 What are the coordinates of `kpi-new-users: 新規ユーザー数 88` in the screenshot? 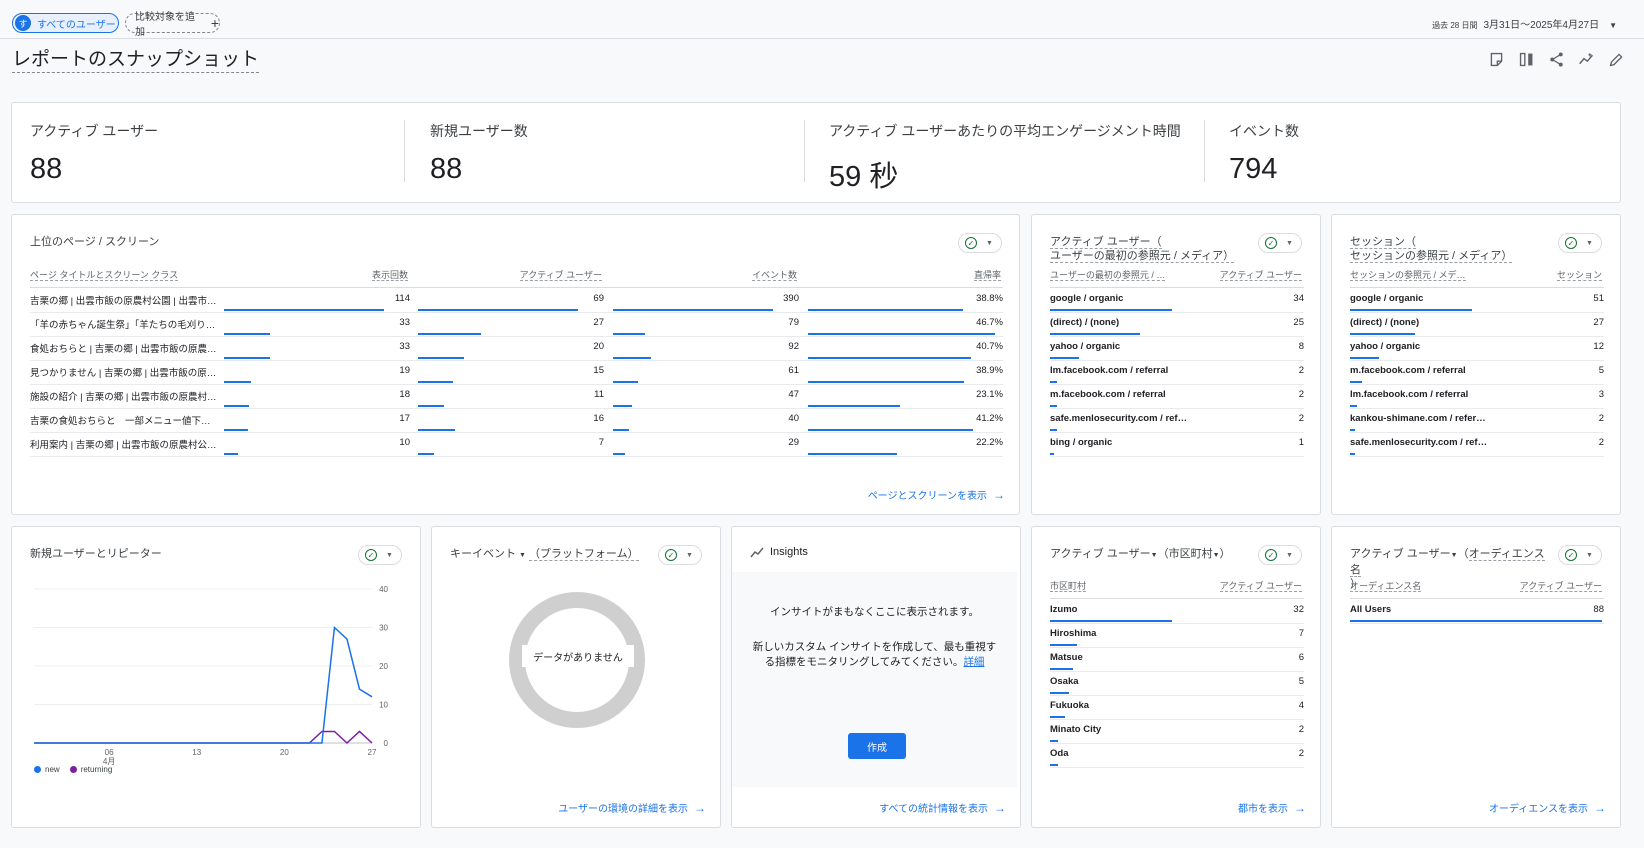 It's located at (479, 153).